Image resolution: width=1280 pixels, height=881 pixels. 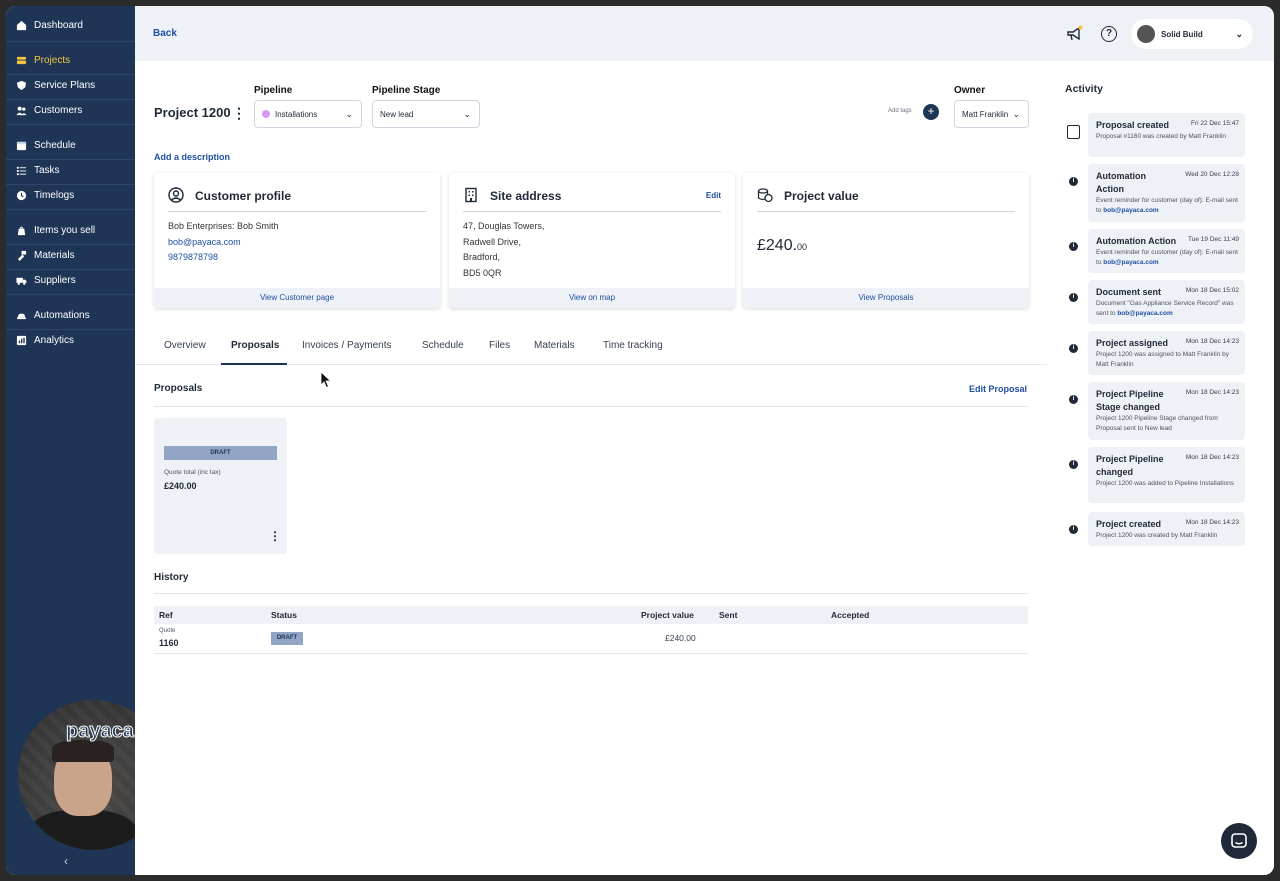 I want to click on sidebar-item-analytics: Analytics, so click(x=45, y=340).